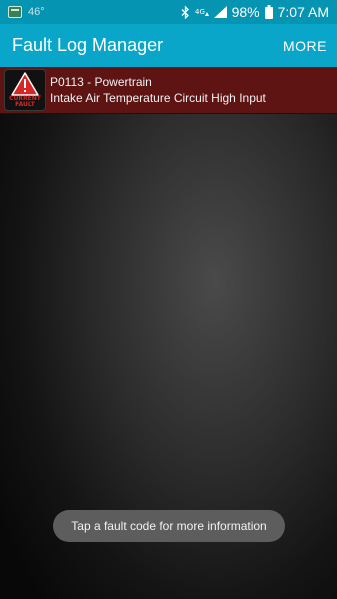 The width and height of the screenshot is (337, 599). Describe the element at coordinates (25, 90) in the screenshot. I see `current-fault-badge: CURRENT FAULT` at that location.